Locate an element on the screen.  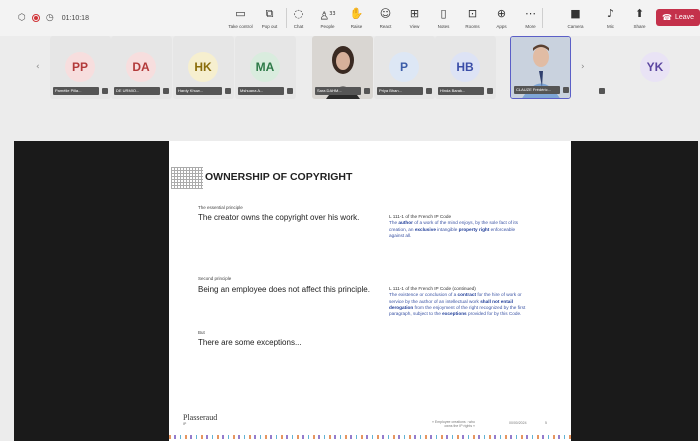
recording-icon is located at coordinates (35, 18).